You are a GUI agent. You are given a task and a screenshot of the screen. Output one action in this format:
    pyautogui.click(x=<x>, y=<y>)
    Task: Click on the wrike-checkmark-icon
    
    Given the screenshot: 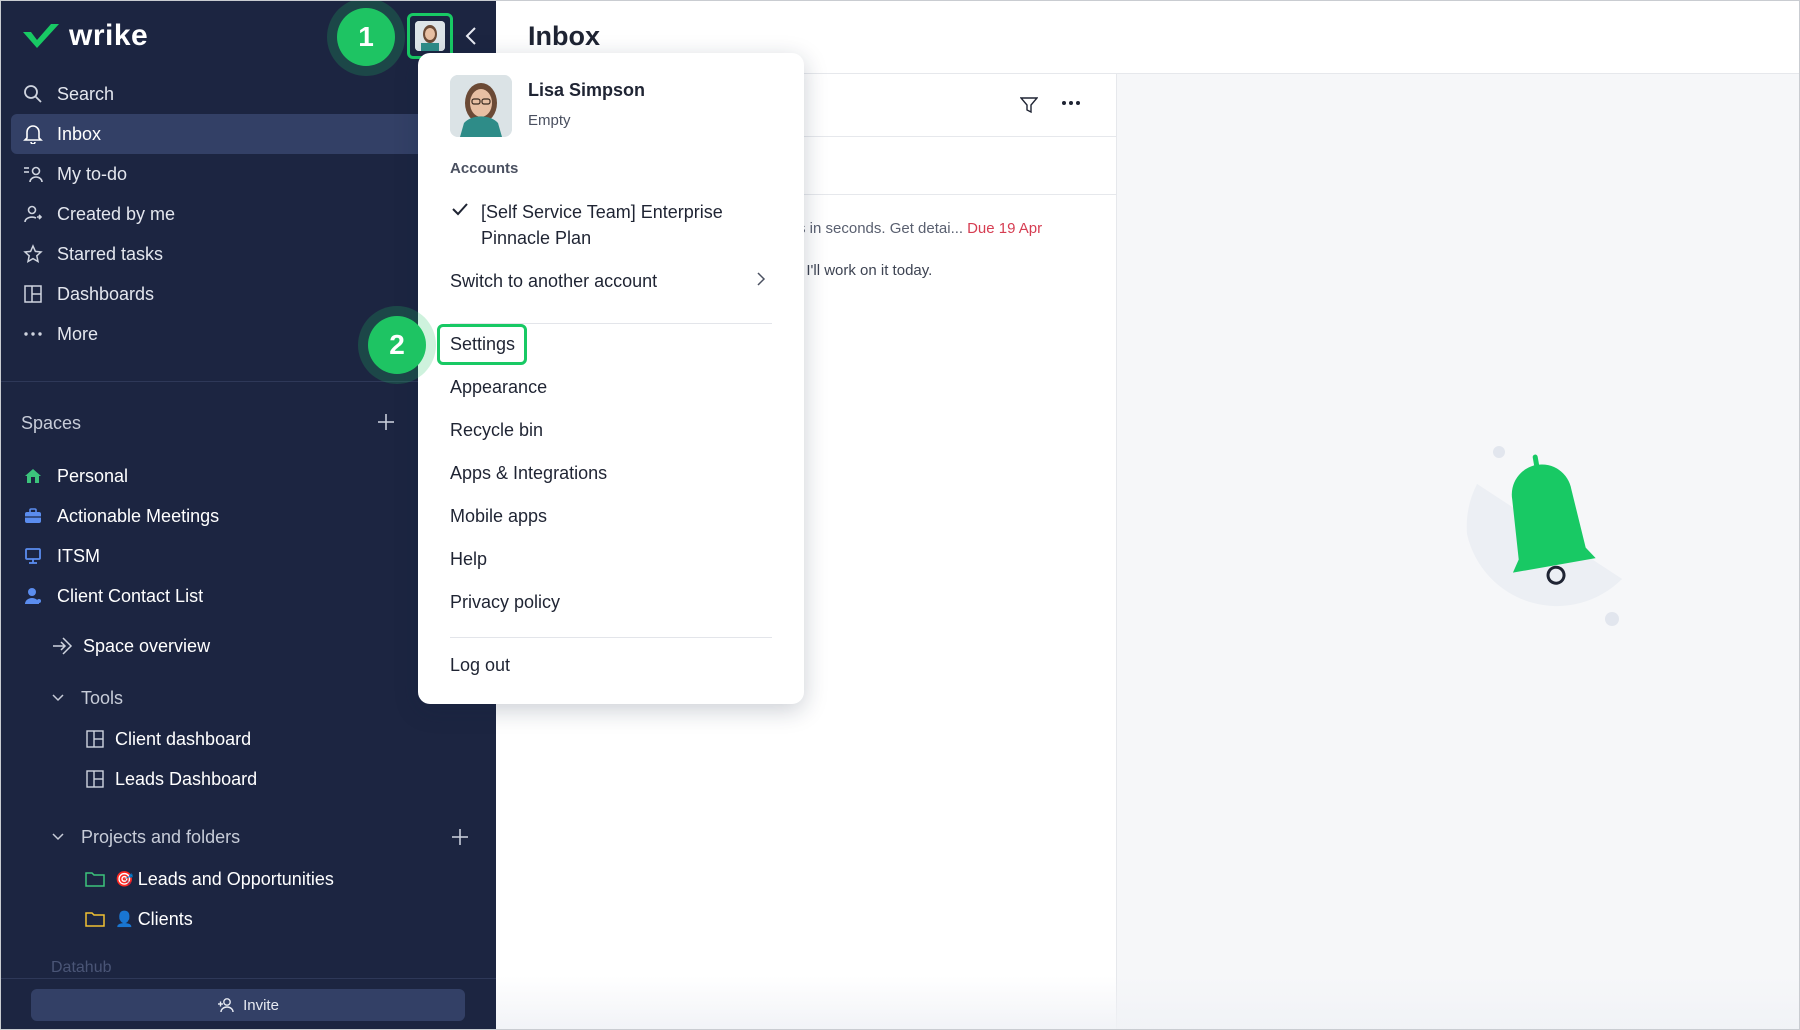 What is the action you would take?
    pyautogui.click(x=41, y=36)
    